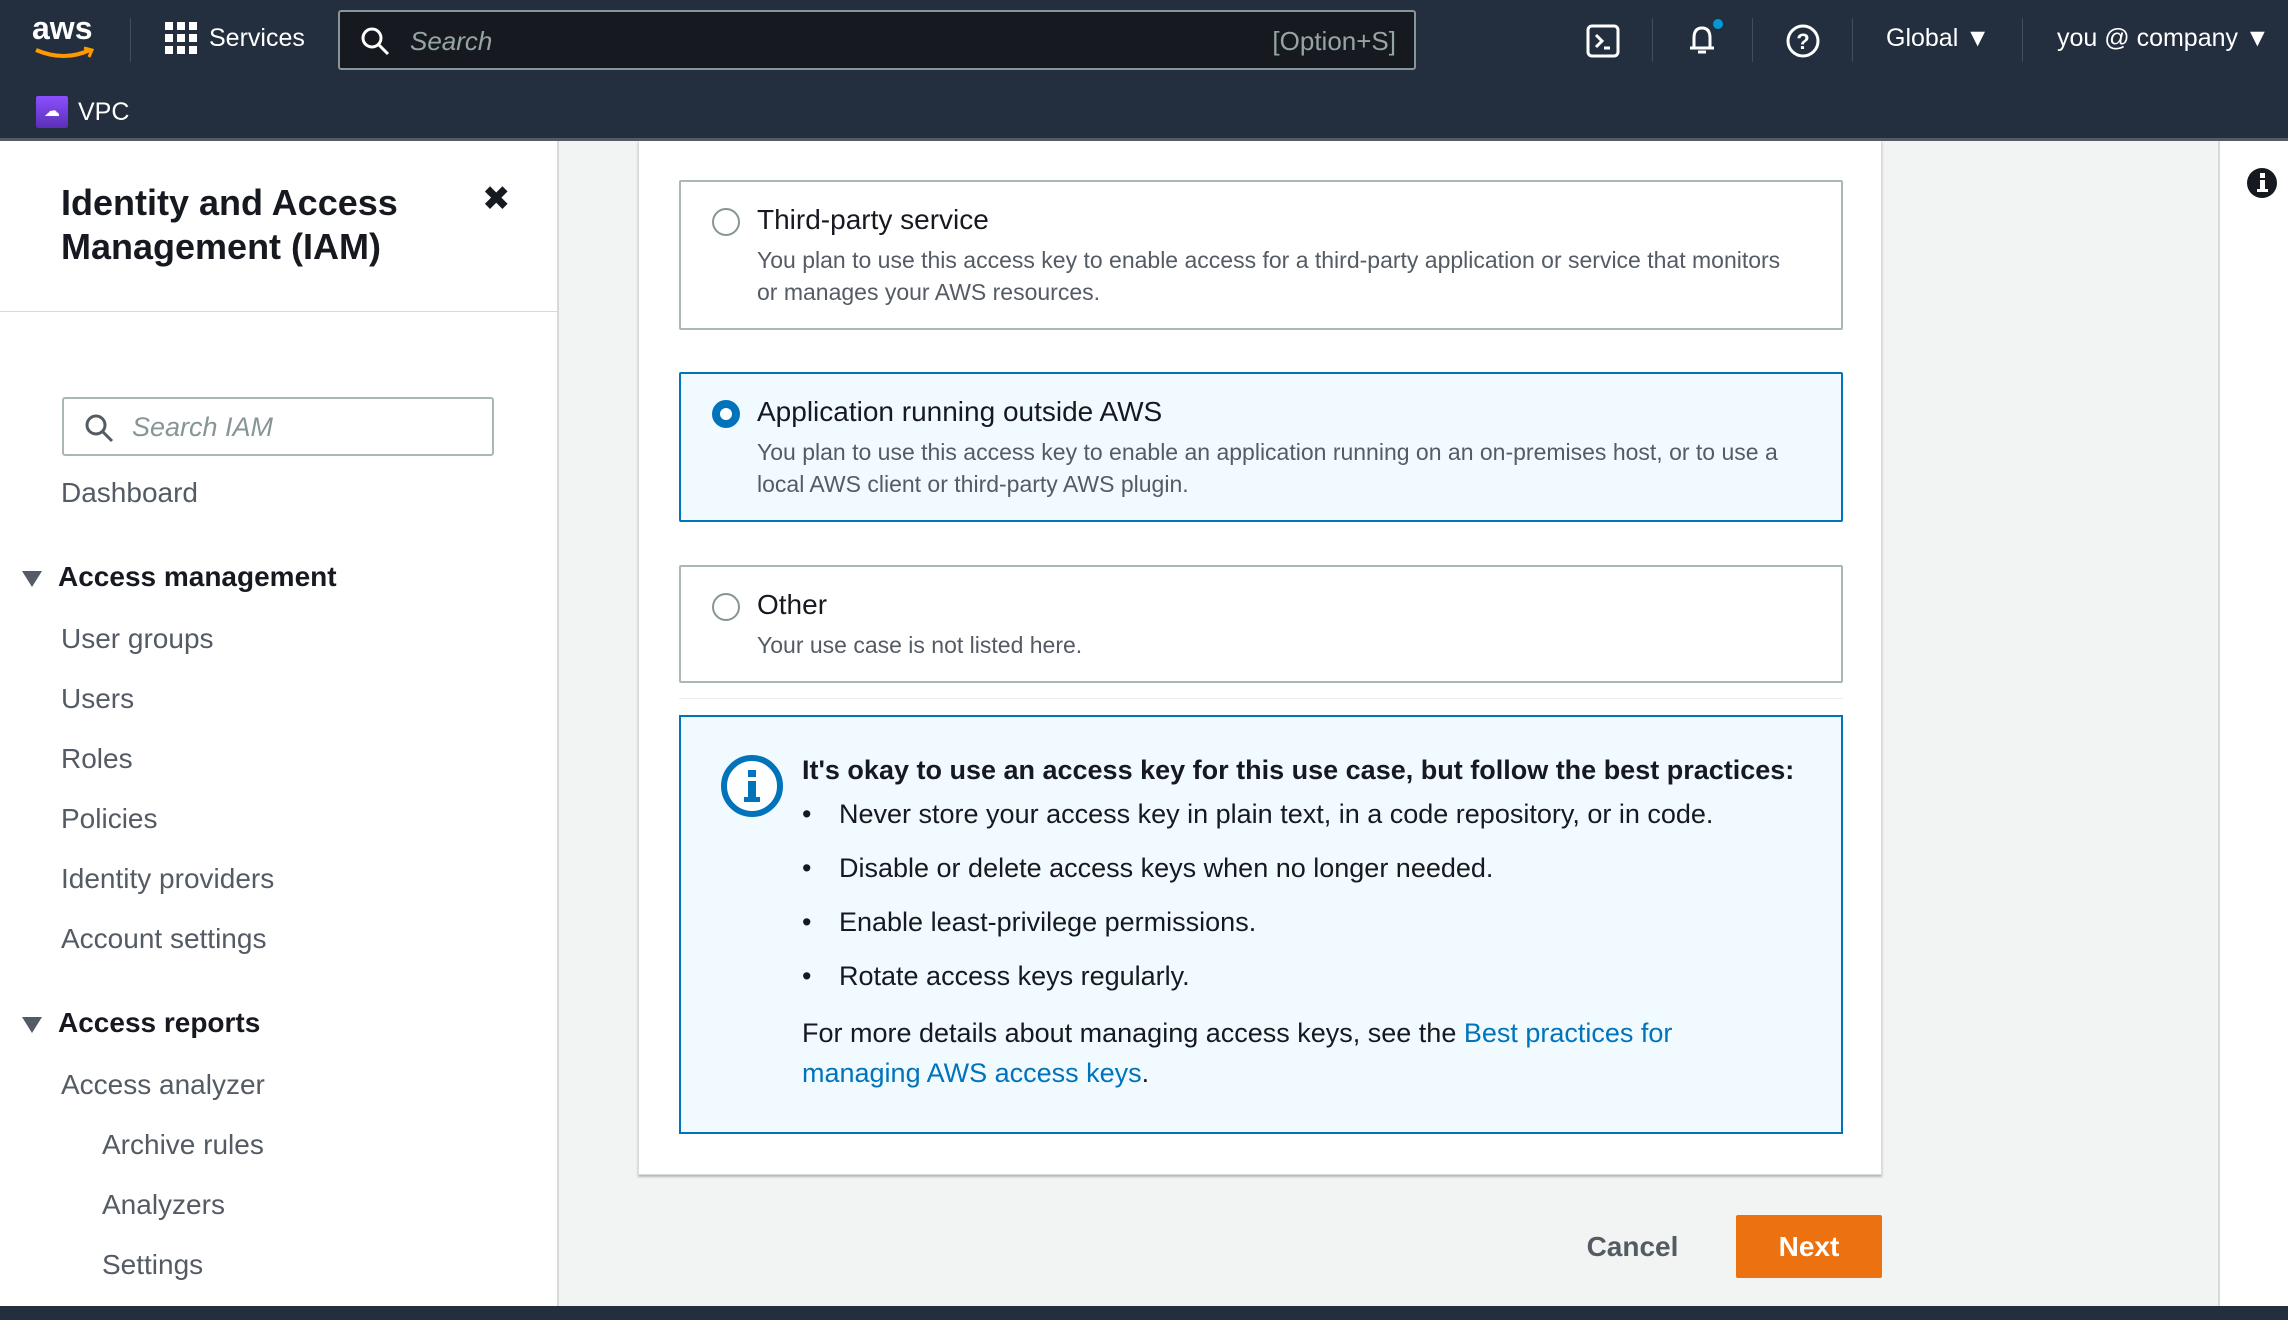 The height and width of the screenshot is (1320, 2288). What do you see at coordinates (1632, 1246) in the screenshot?
I see `cancel-button: Cancel` at bounding box center [1632, 1246].